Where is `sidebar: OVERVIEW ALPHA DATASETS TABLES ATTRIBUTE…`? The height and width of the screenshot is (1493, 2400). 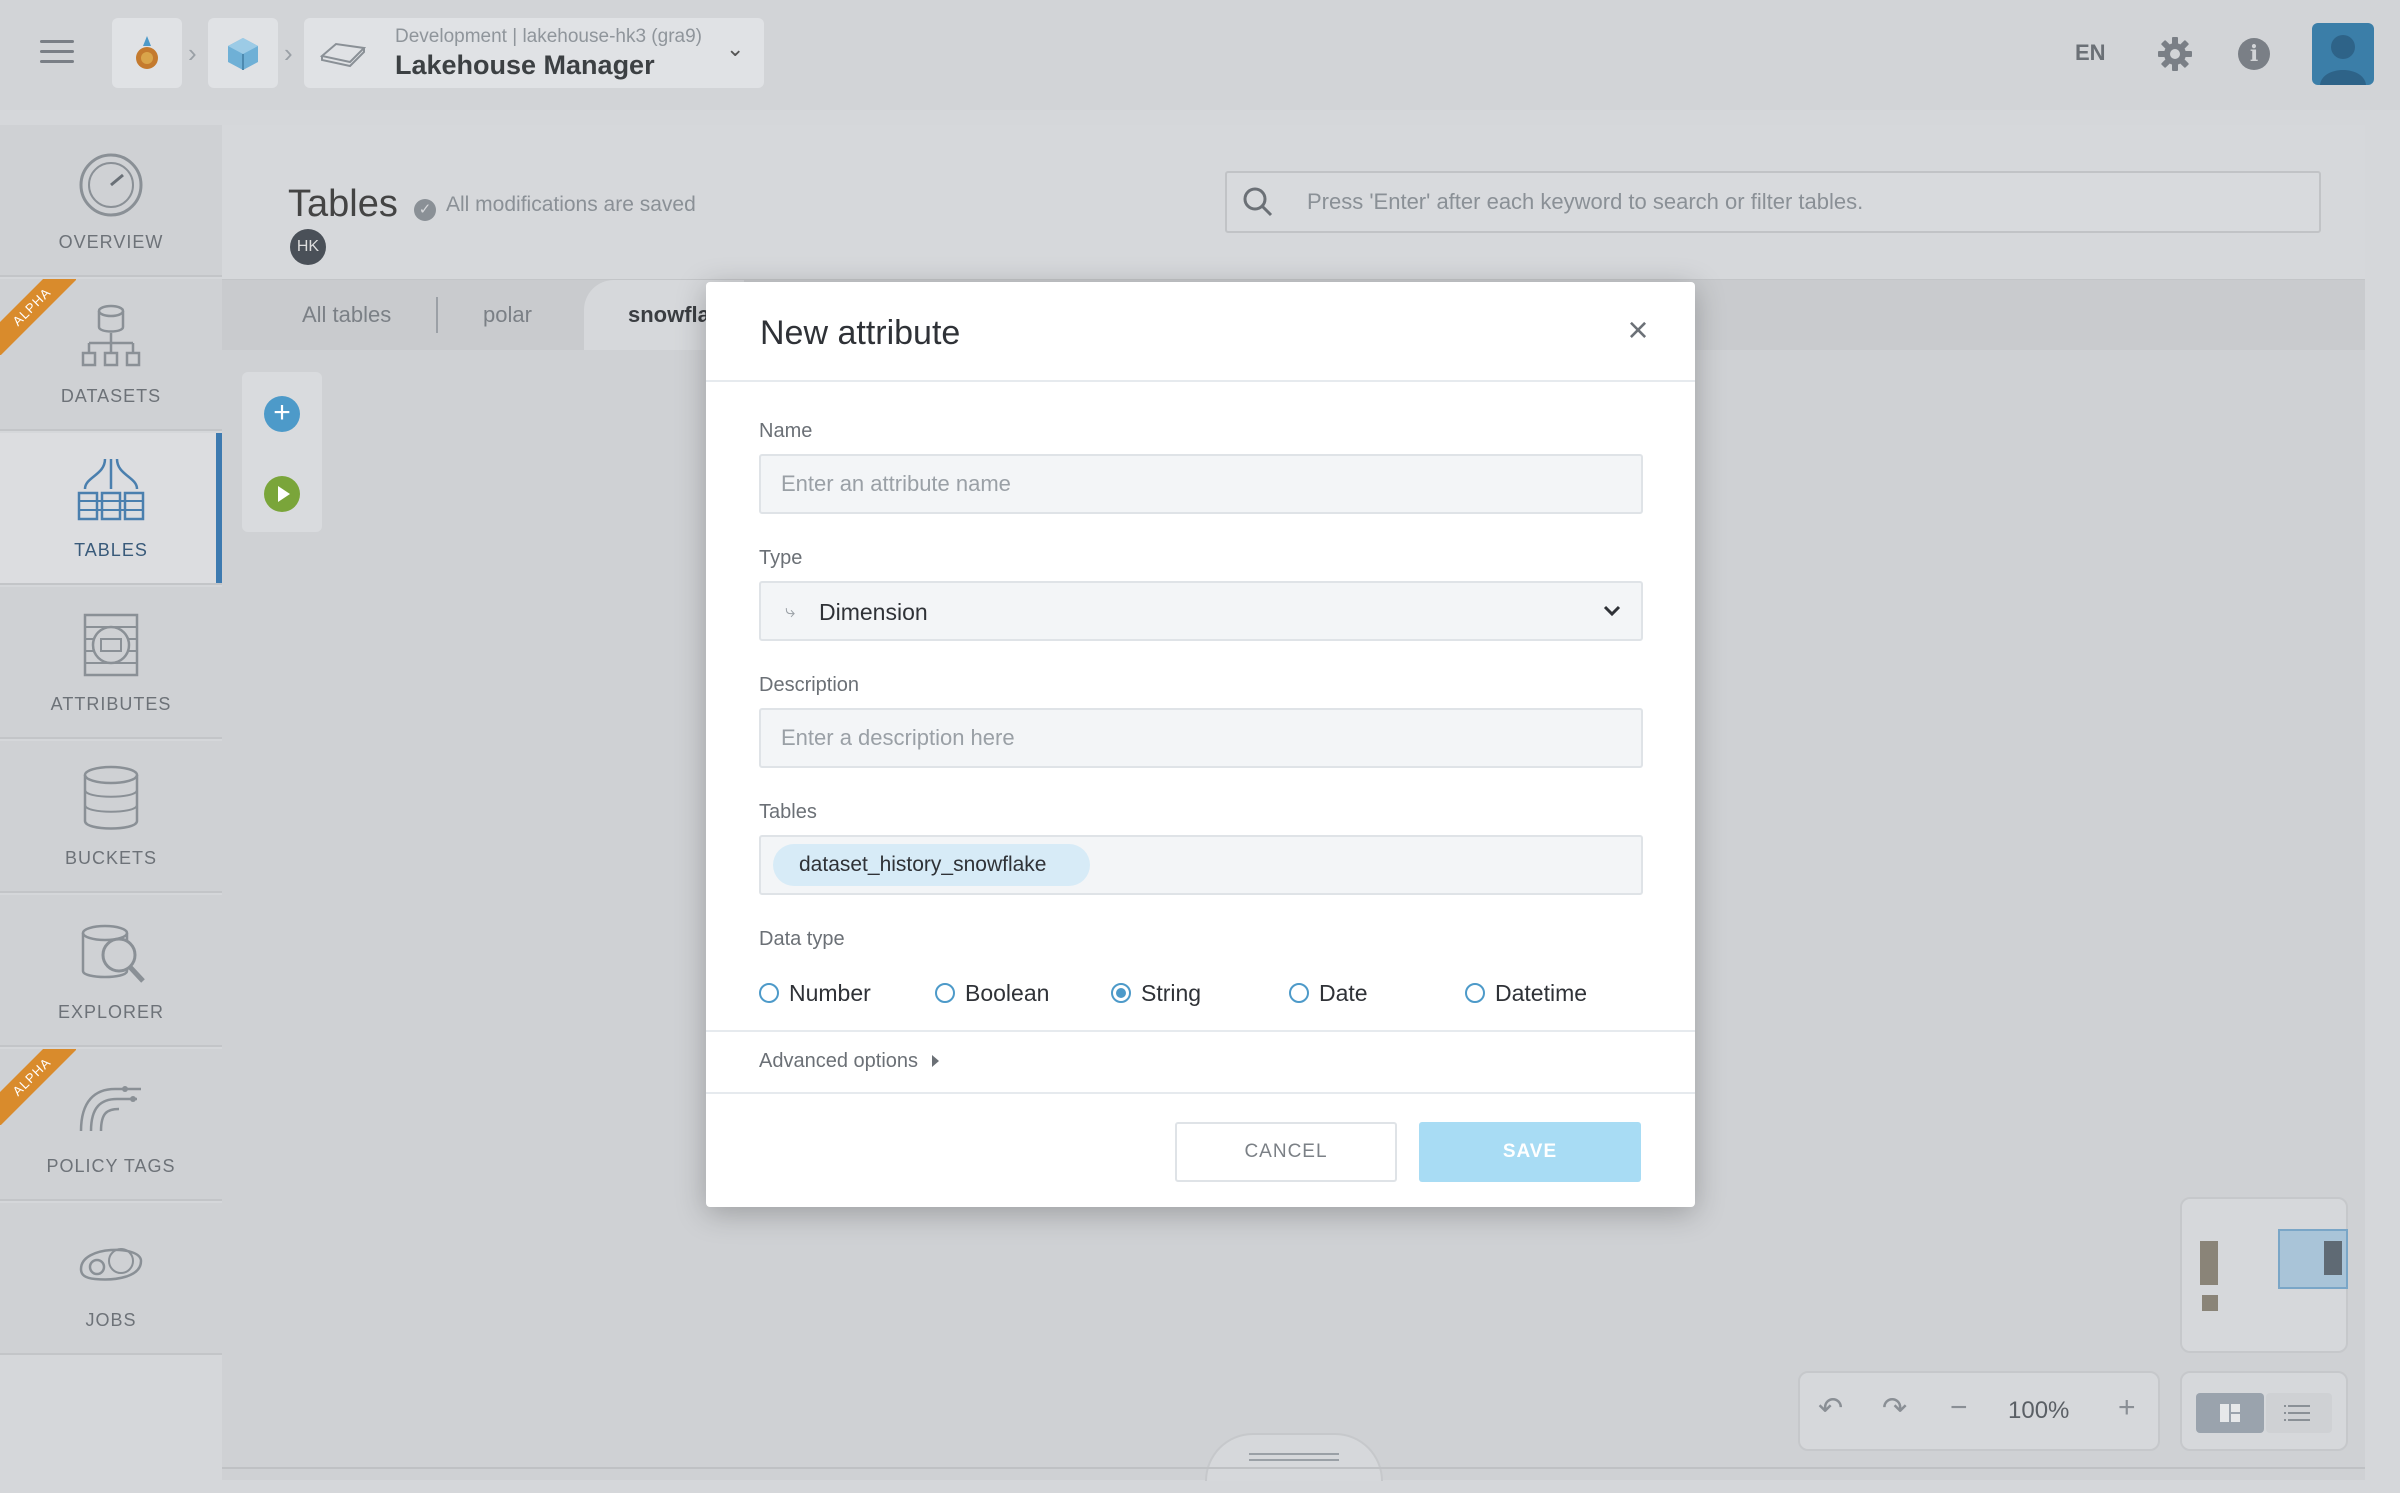
sidebar: OVERVIEW ALPHA DATASETS TABLES ATTRIBUTE… is located at coordinates (111, 740).